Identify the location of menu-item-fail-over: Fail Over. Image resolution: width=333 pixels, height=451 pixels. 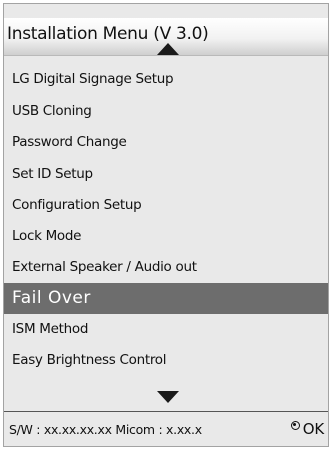
(166, 298).